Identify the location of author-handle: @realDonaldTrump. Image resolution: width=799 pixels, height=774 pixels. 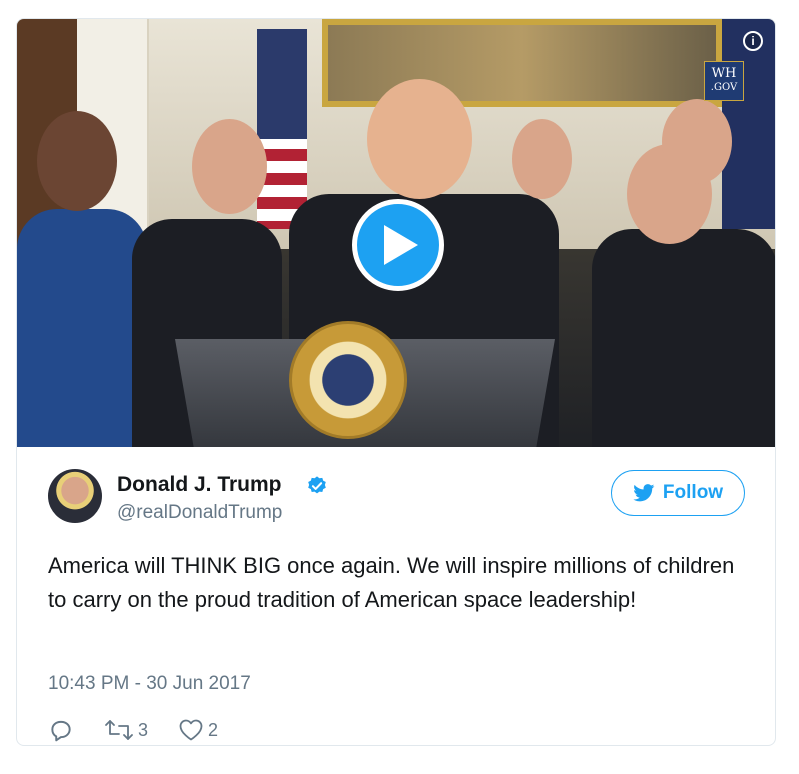
(199, 513).